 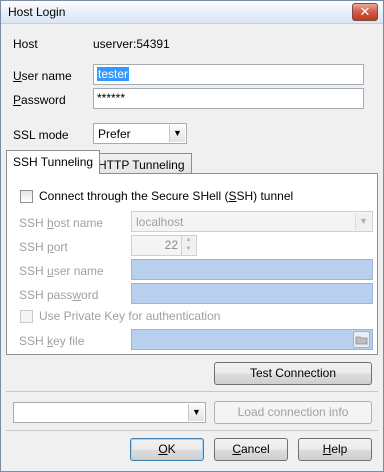 What do you see at coordinates (160, 222) in the screenshot?
I see `ssh-host-value: localhost` at bounding box center [160, 222].